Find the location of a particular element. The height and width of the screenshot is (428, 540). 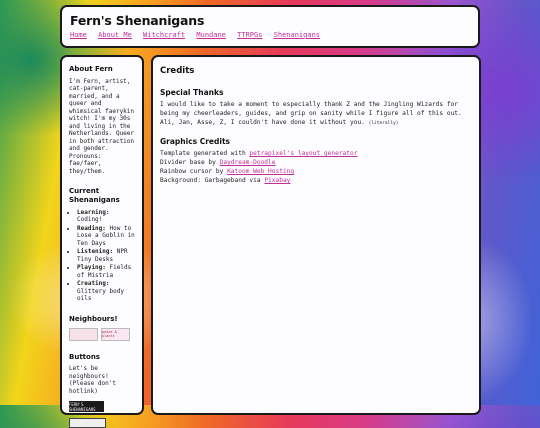

neighbour-badges: peace & plants is located at coordinates (102, 334).